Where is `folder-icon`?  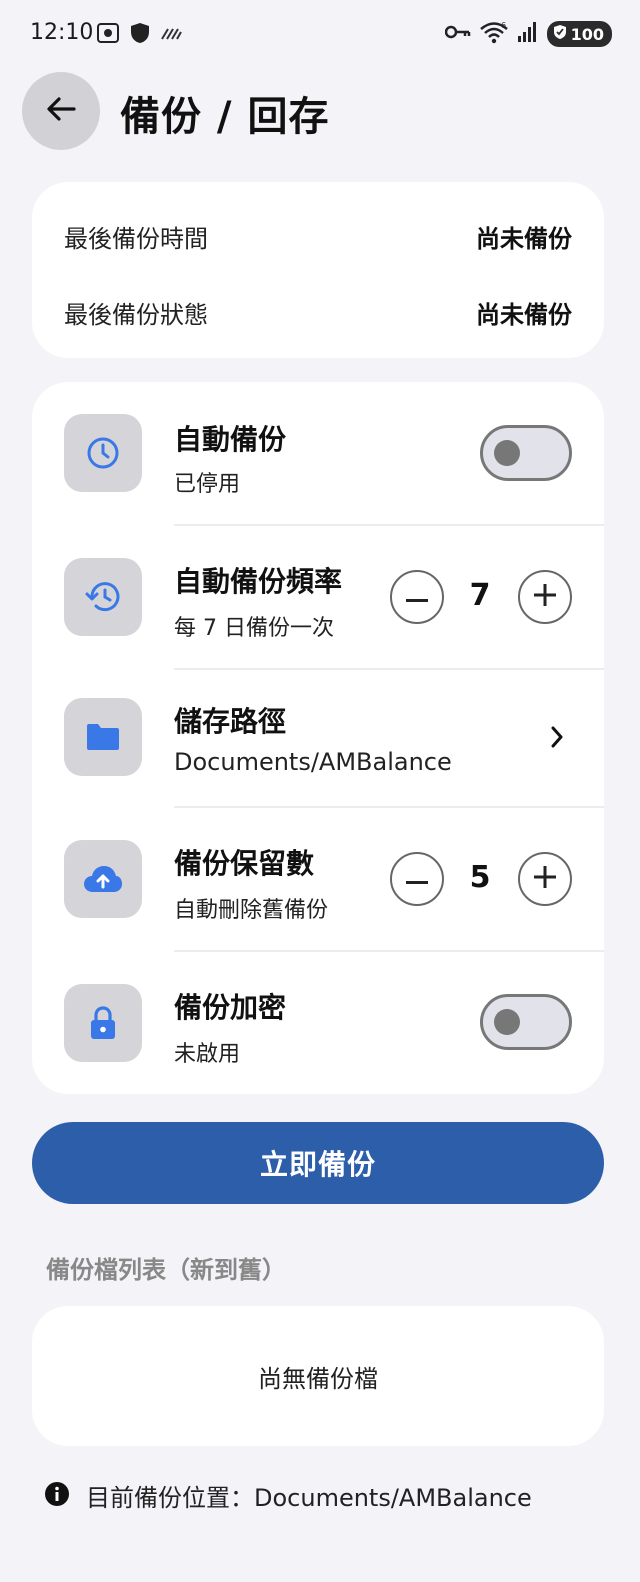 folder-icon is located at coordinates (103, 737).